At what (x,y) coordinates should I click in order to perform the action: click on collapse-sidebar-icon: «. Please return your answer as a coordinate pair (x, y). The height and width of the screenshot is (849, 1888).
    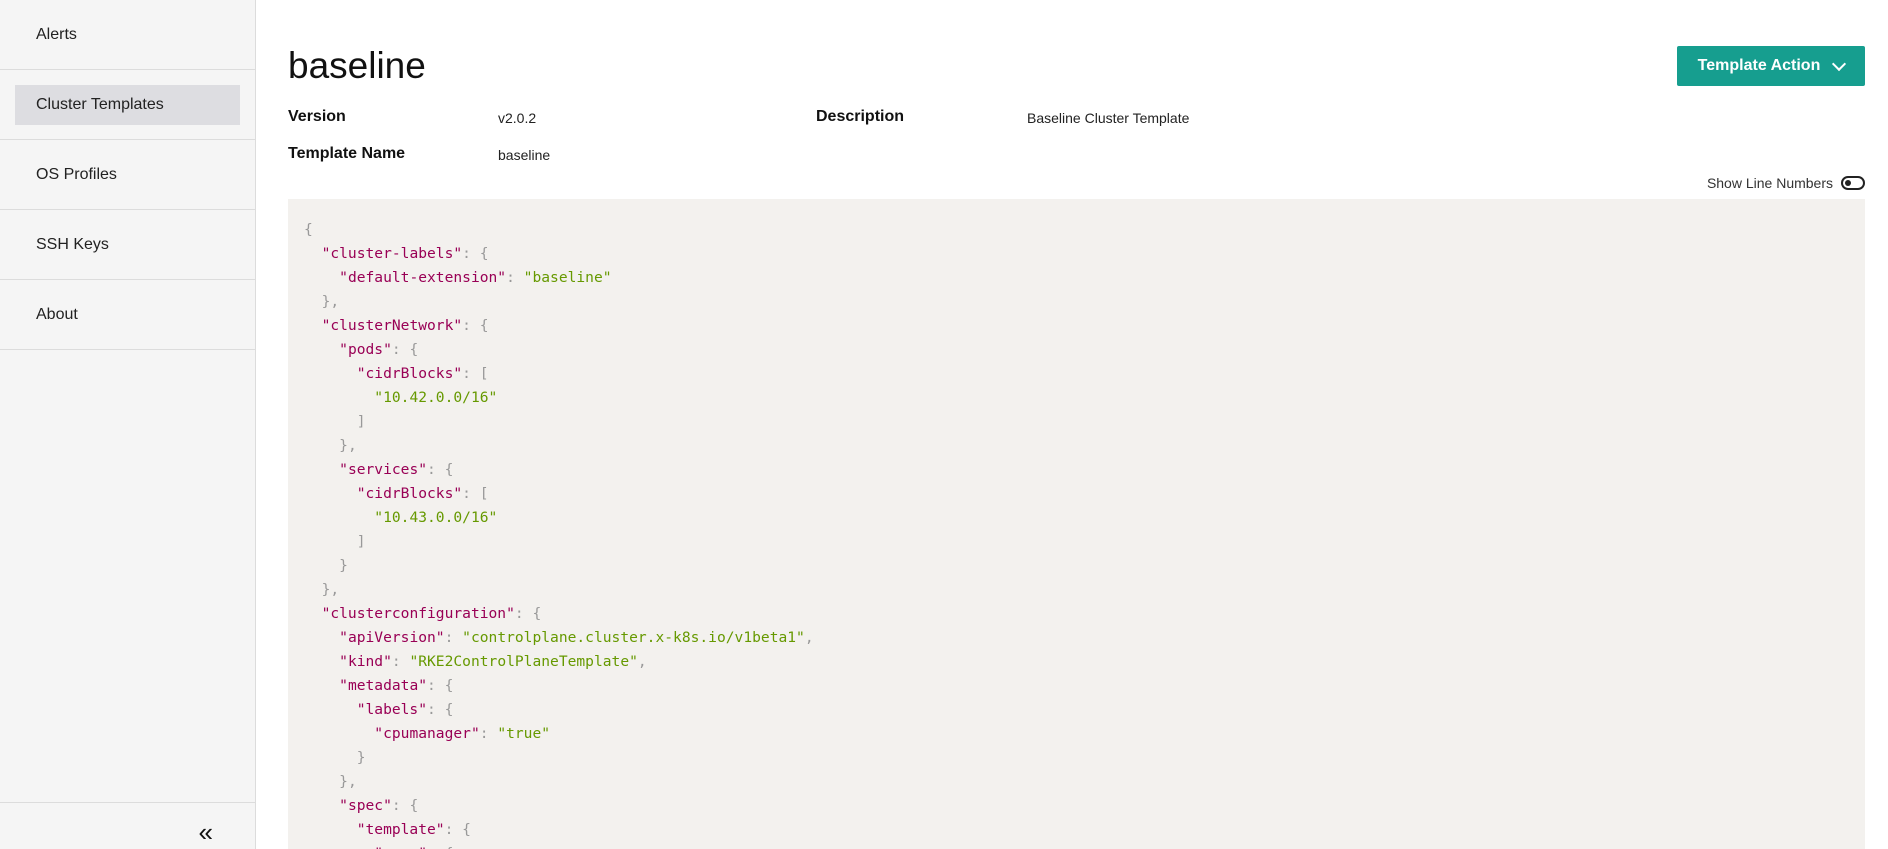
    Looking at the image, I should click on (206, 832).